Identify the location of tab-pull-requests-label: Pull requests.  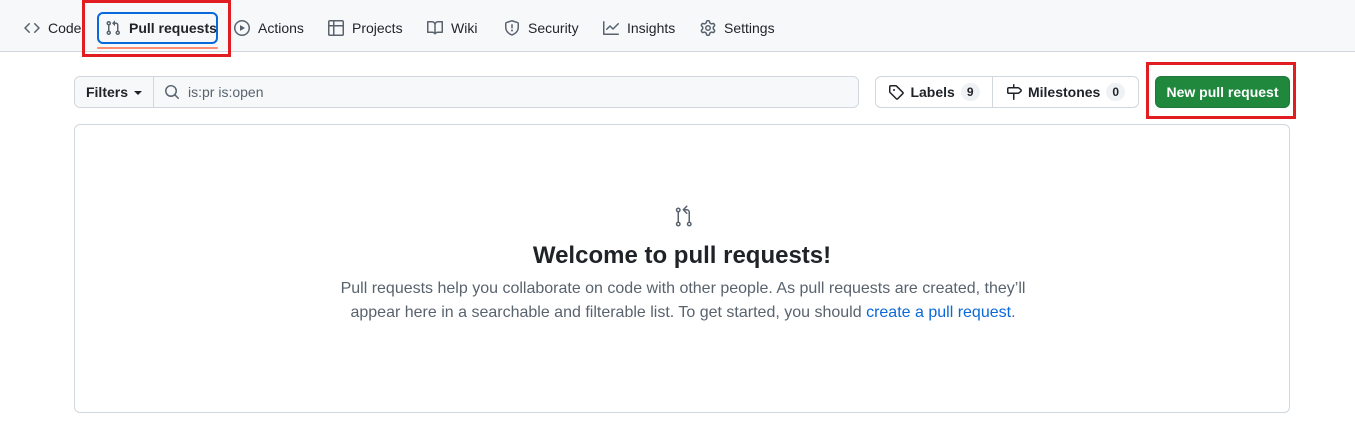
(173, 28).